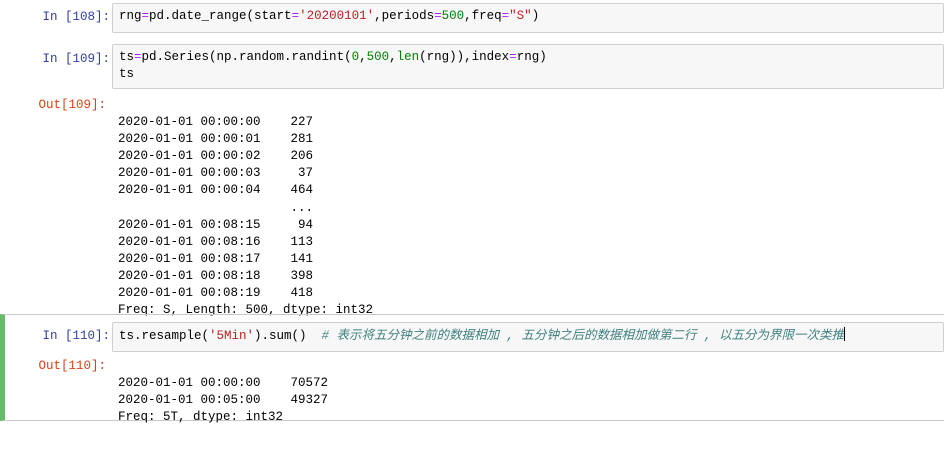 Image resolution: width=944 pixels, height=461 pixels. I want to click on input-prompt: In [108]:, so click(76, 17).